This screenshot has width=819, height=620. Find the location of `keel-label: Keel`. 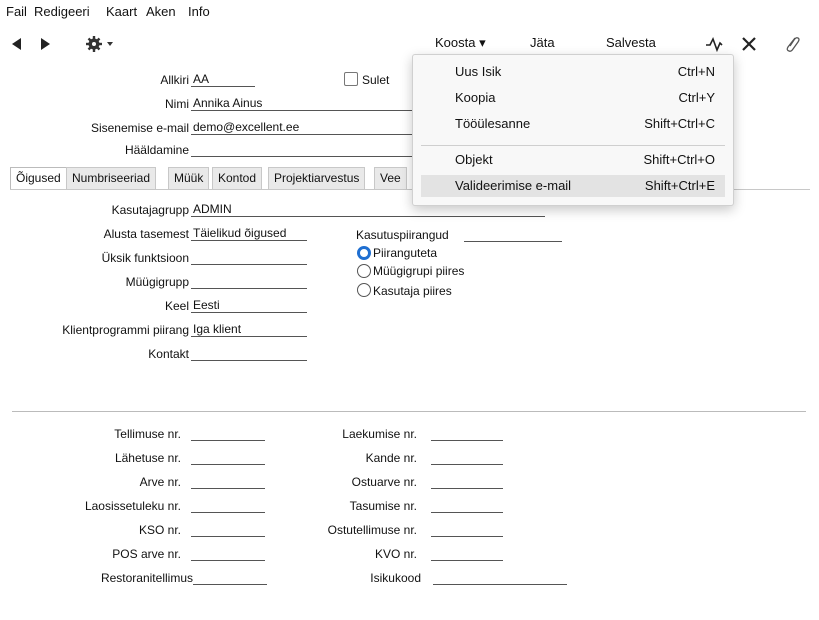

keel-label: Keel is located at coordinates (176, 306).